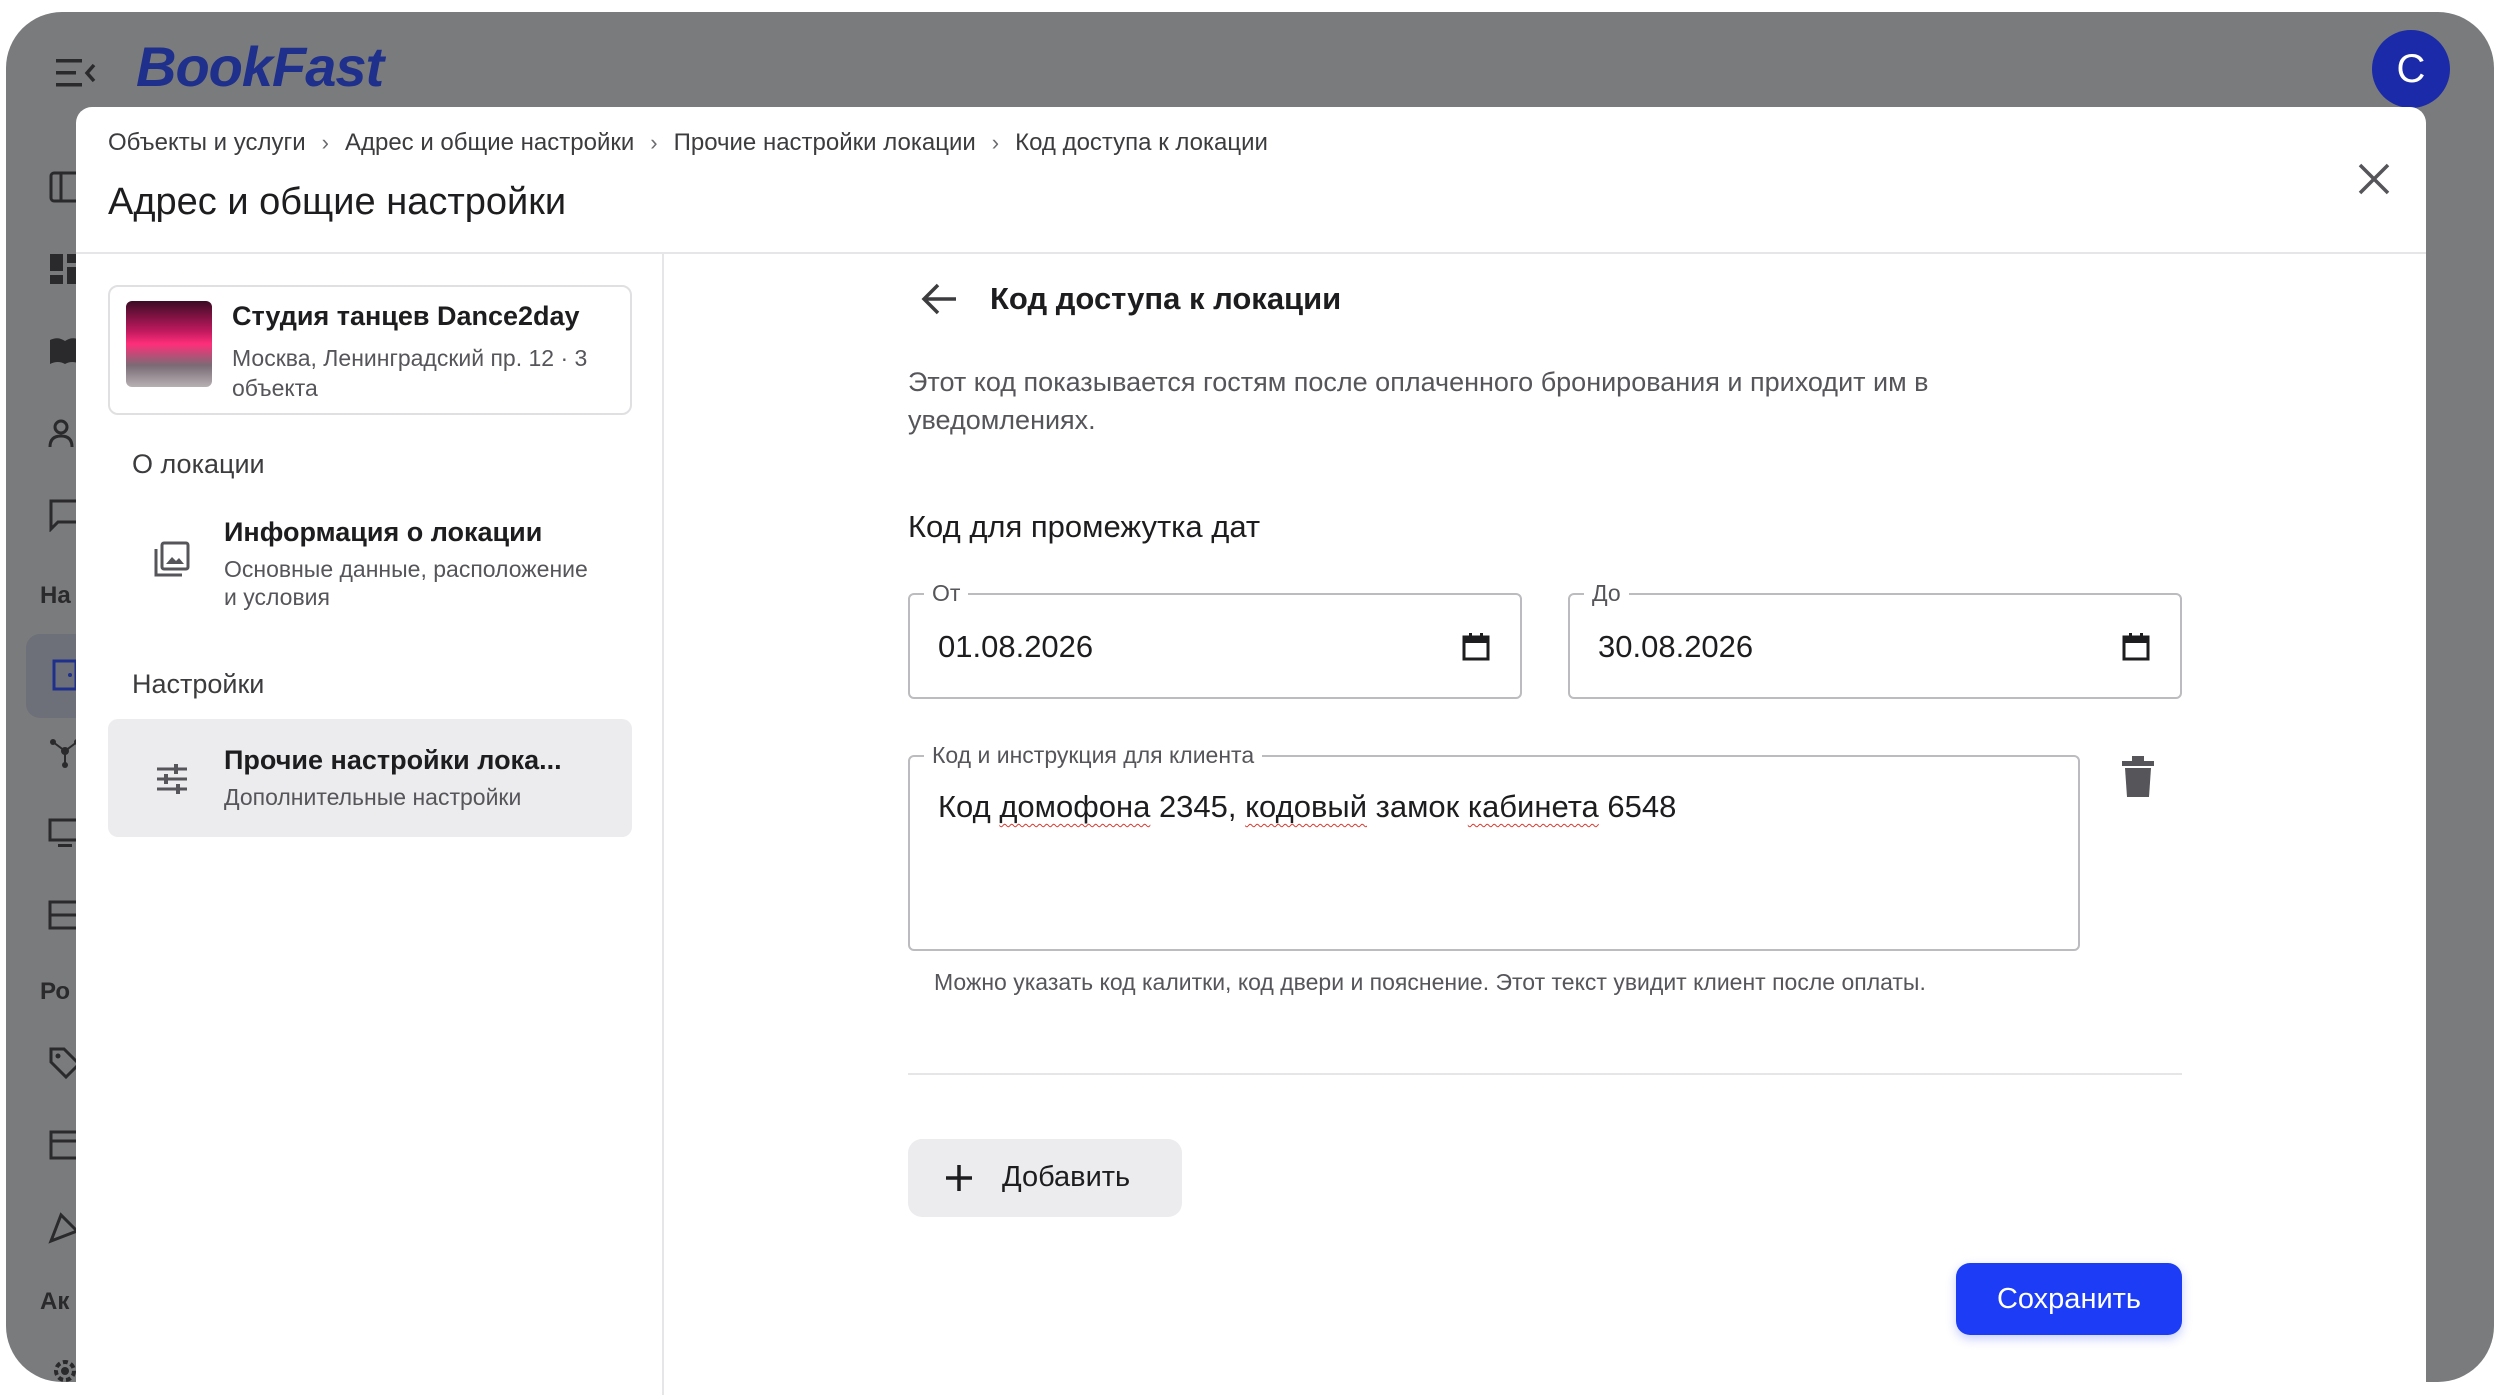  What do you see at coordinates (663, 823) in the screenshot?
I see `panel-divider` at bounding box center [663, 823].